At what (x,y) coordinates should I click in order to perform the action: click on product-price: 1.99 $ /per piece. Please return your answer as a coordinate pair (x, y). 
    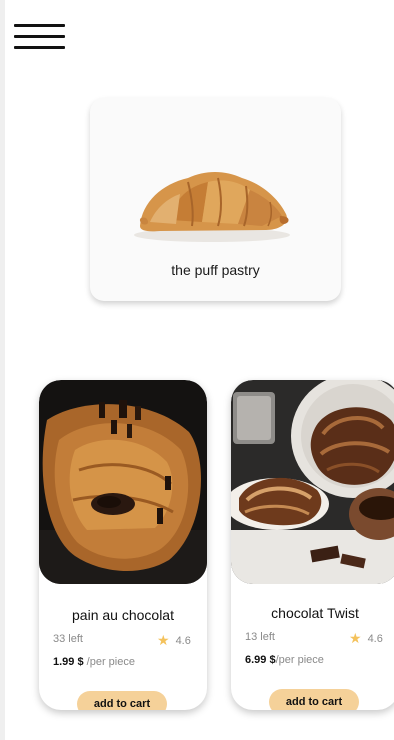
    Looking at the image, I should click on (94, 662).